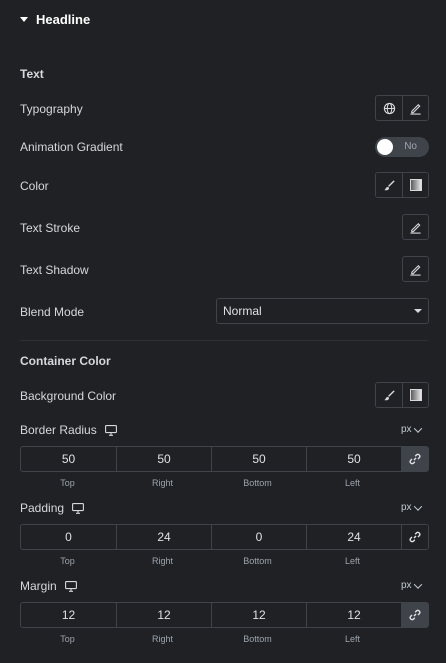  Describe the element at coordinates (242, 311) in the screenshot. I see `blend-mode-value: Normal` at that location.